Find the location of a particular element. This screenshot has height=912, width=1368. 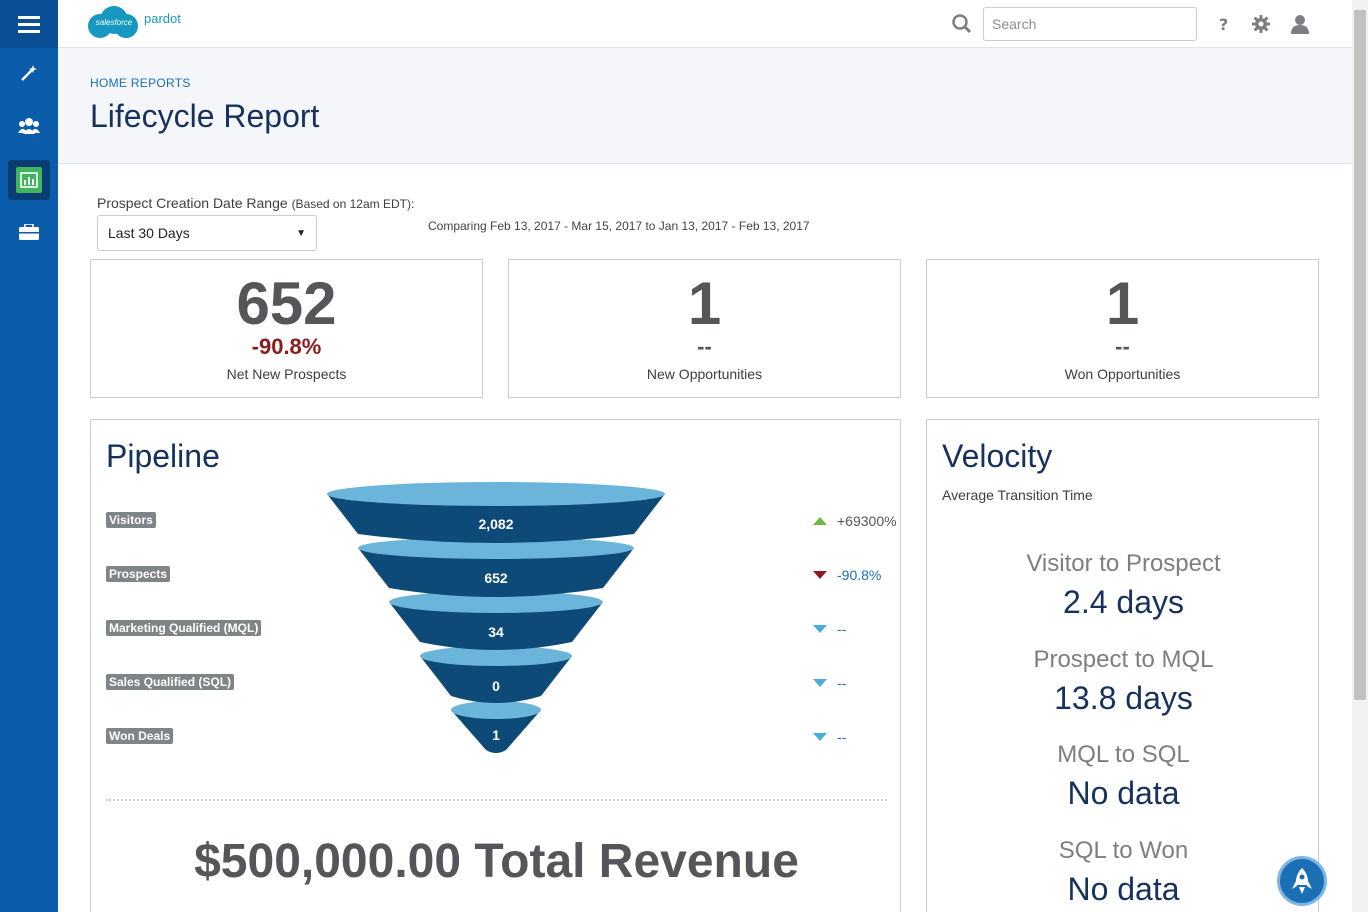

people-icon is located at coordinates (29, 126).